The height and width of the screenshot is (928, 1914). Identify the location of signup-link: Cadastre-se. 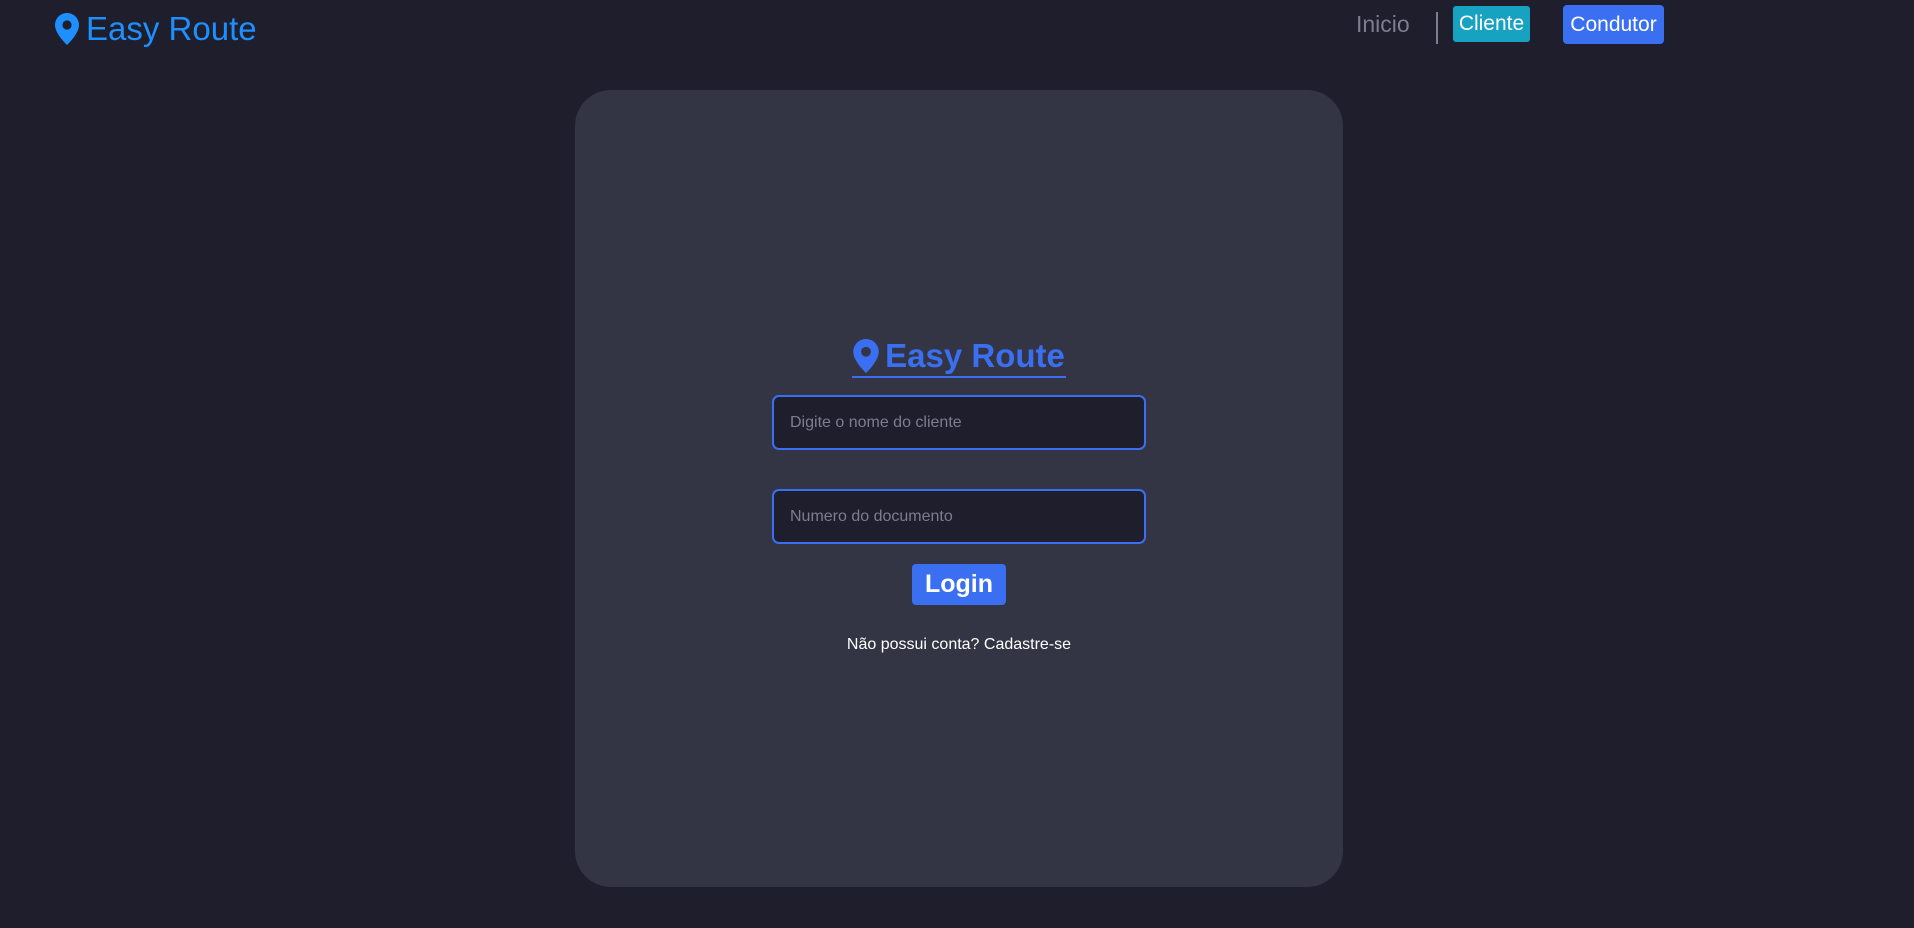
(1027, 644).